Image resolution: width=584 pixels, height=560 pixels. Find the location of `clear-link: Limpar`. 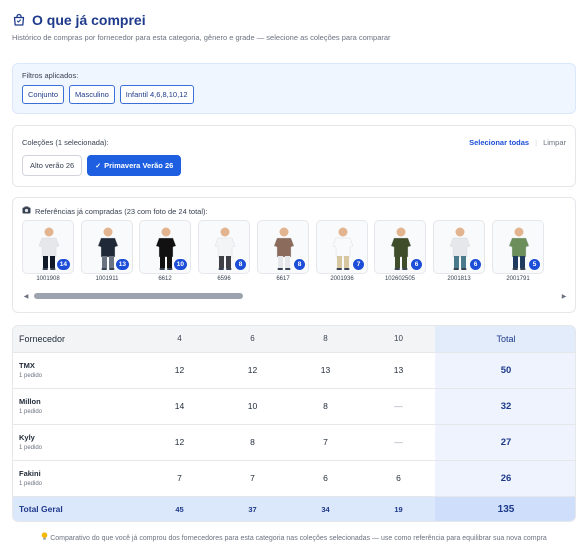

clear-link: Limpar is located at coordinates (554, 142).